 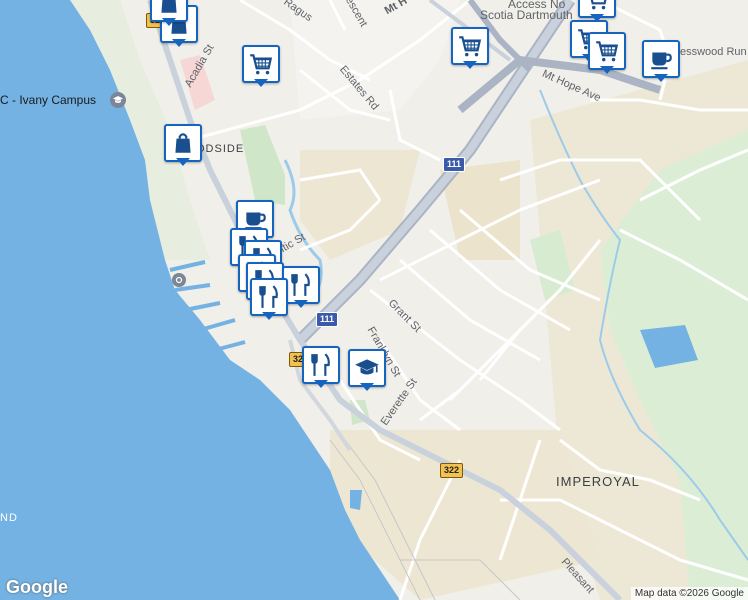 I want to click on ferry-terminal-icon, so click(x=179, y=280).